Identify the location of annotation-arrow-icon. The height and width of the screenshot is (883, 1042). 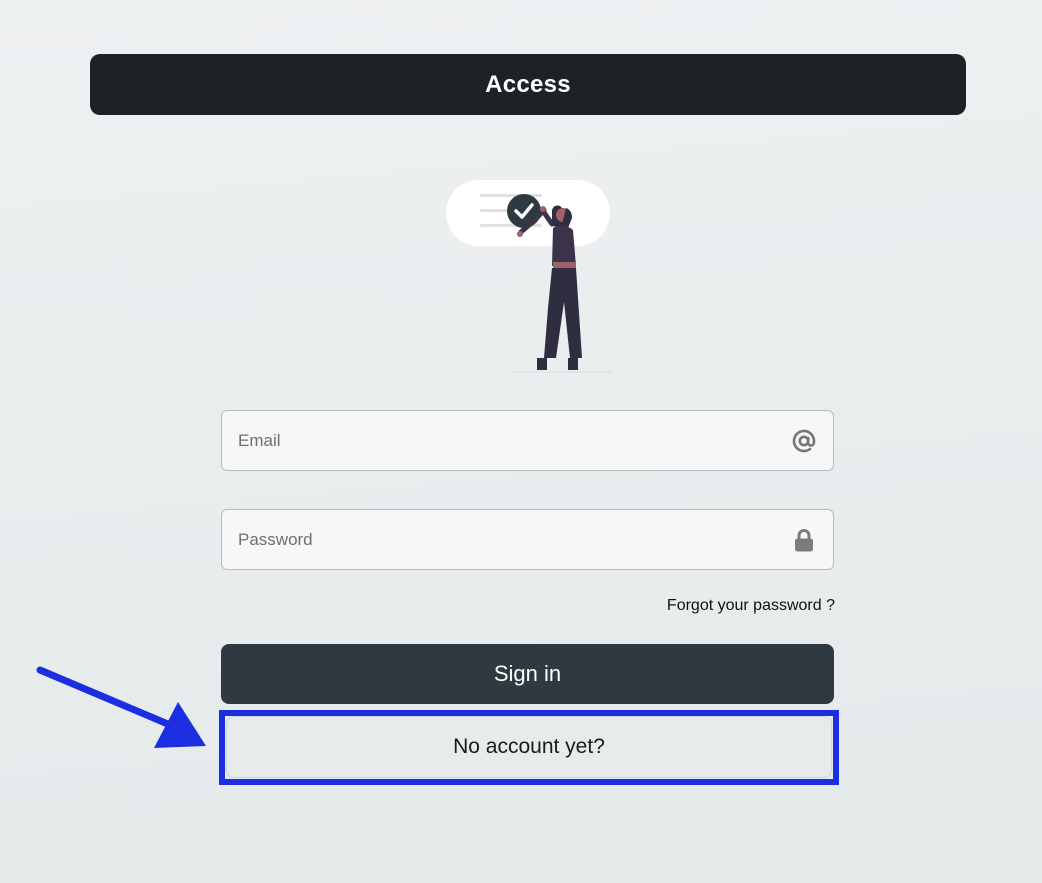
(121, 707).